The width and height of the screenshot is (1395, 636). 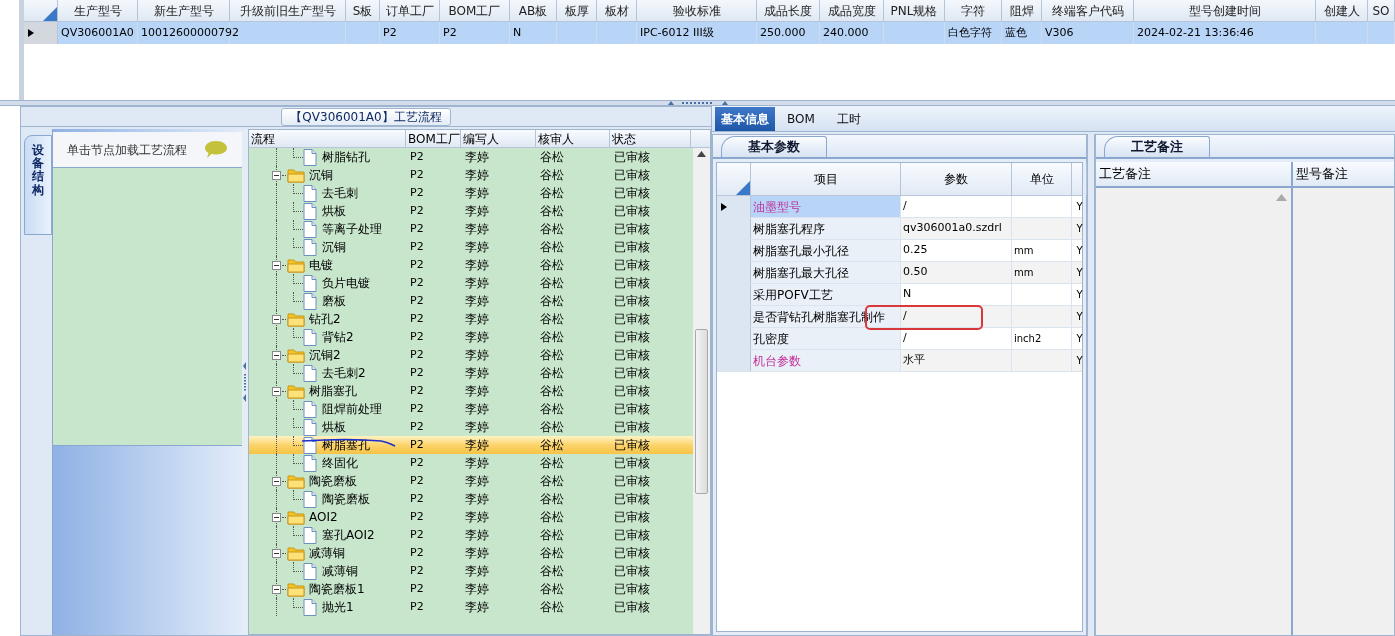 What do you see at coordinates (323, 517) in the screenshot?
I see `tree-node-label: AOI2` at bounding box center [323, 517].